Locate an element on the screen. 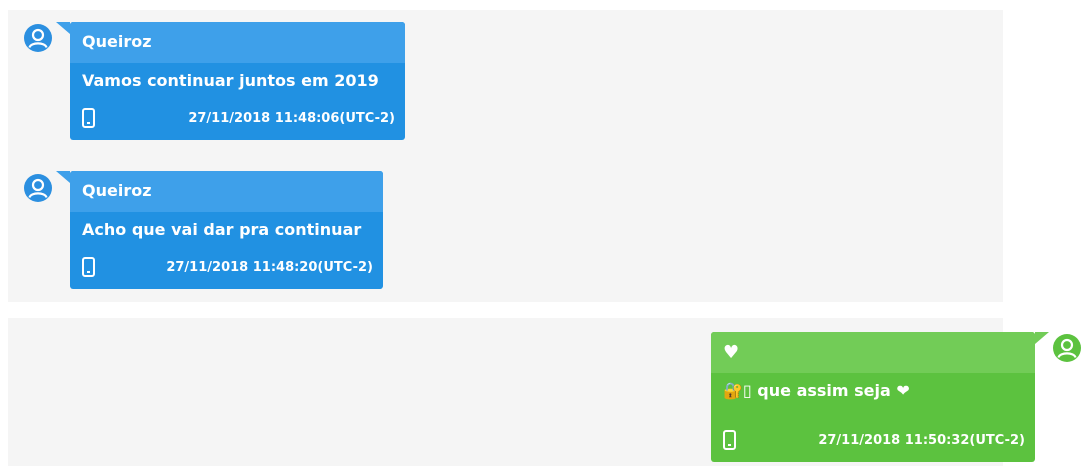  message-footer: 27/11/2018 11:48:06(UTC-2) is located at coordinates (238, 119).